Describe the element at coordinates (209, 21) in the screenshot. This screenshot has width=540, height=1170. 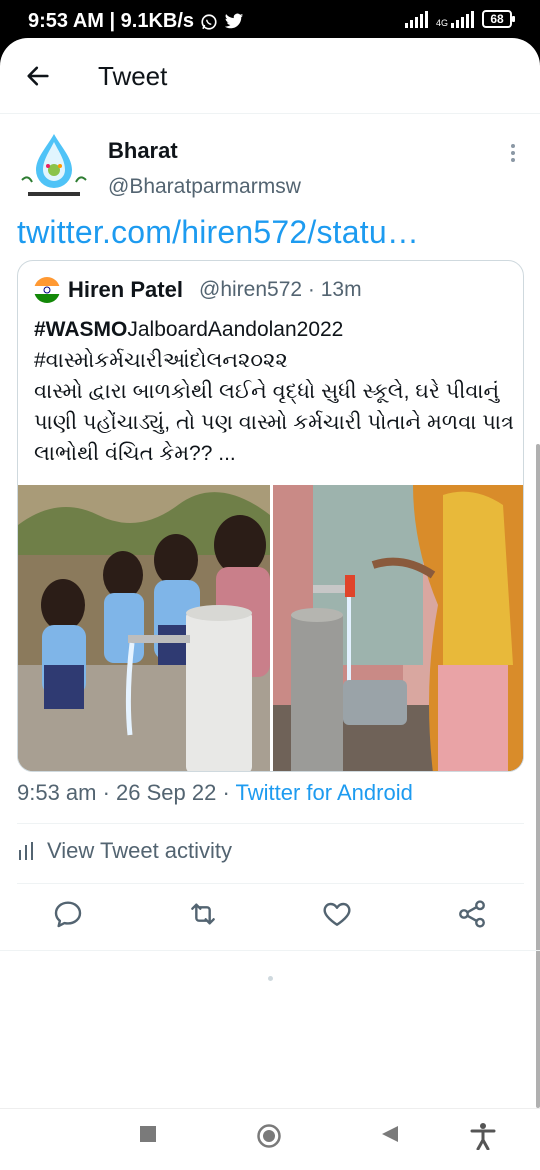
I see `whatsapp-icon` at that location.